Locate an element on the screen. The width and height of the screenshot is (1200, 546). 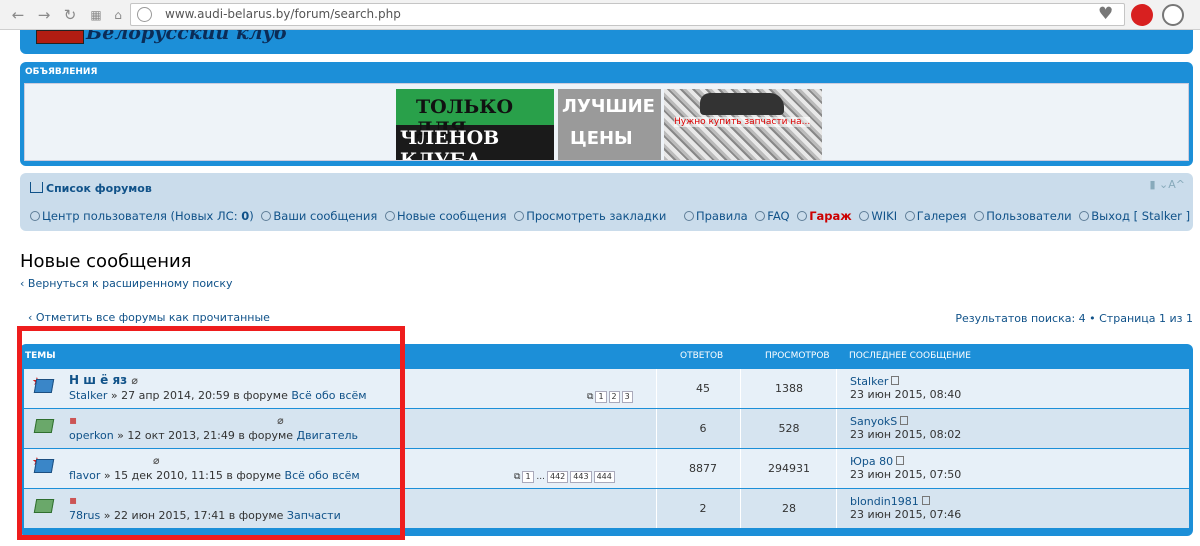
new-posts-label: Новые сообщения is located at coordinates (451, 216).